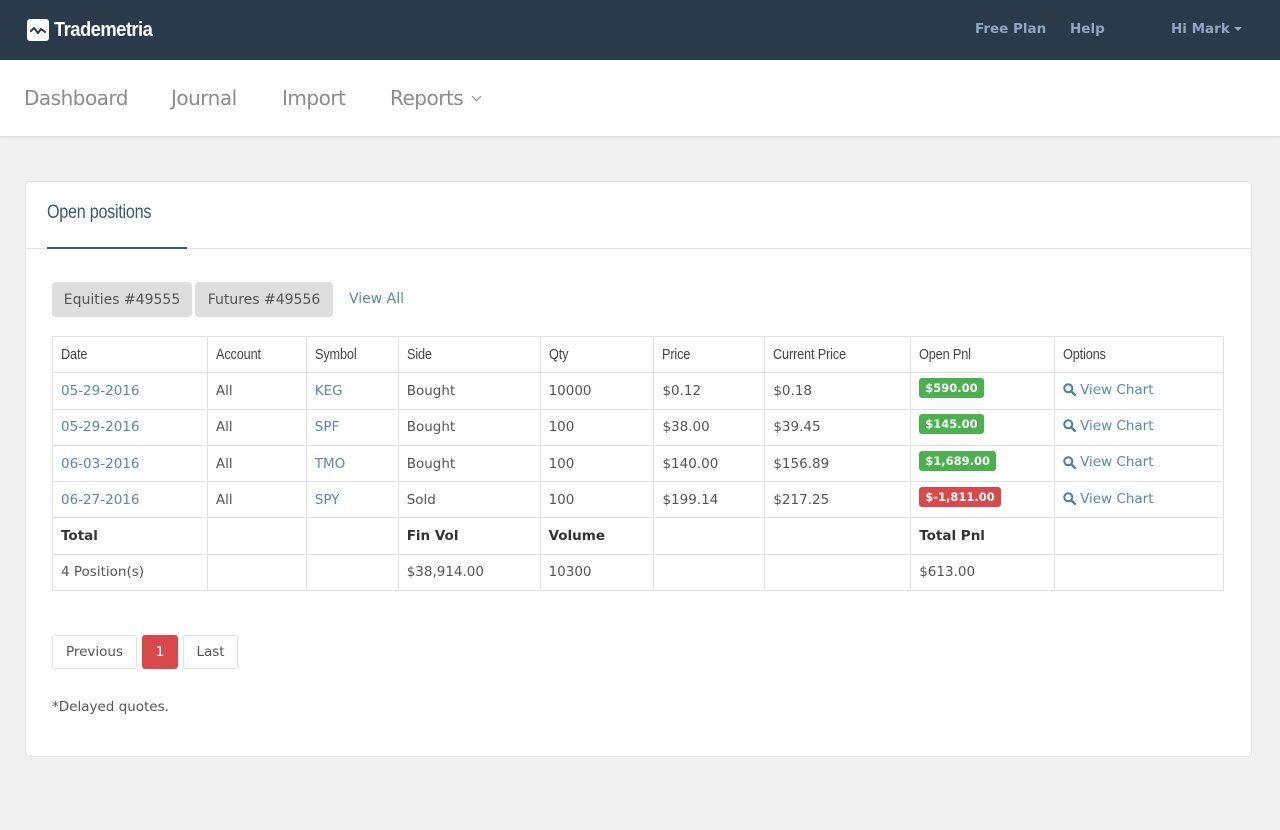  What do you see at coordinates (329, 391) in the screenshot?
I see `symbol-link: KEG` at bounding box center [329, 391].